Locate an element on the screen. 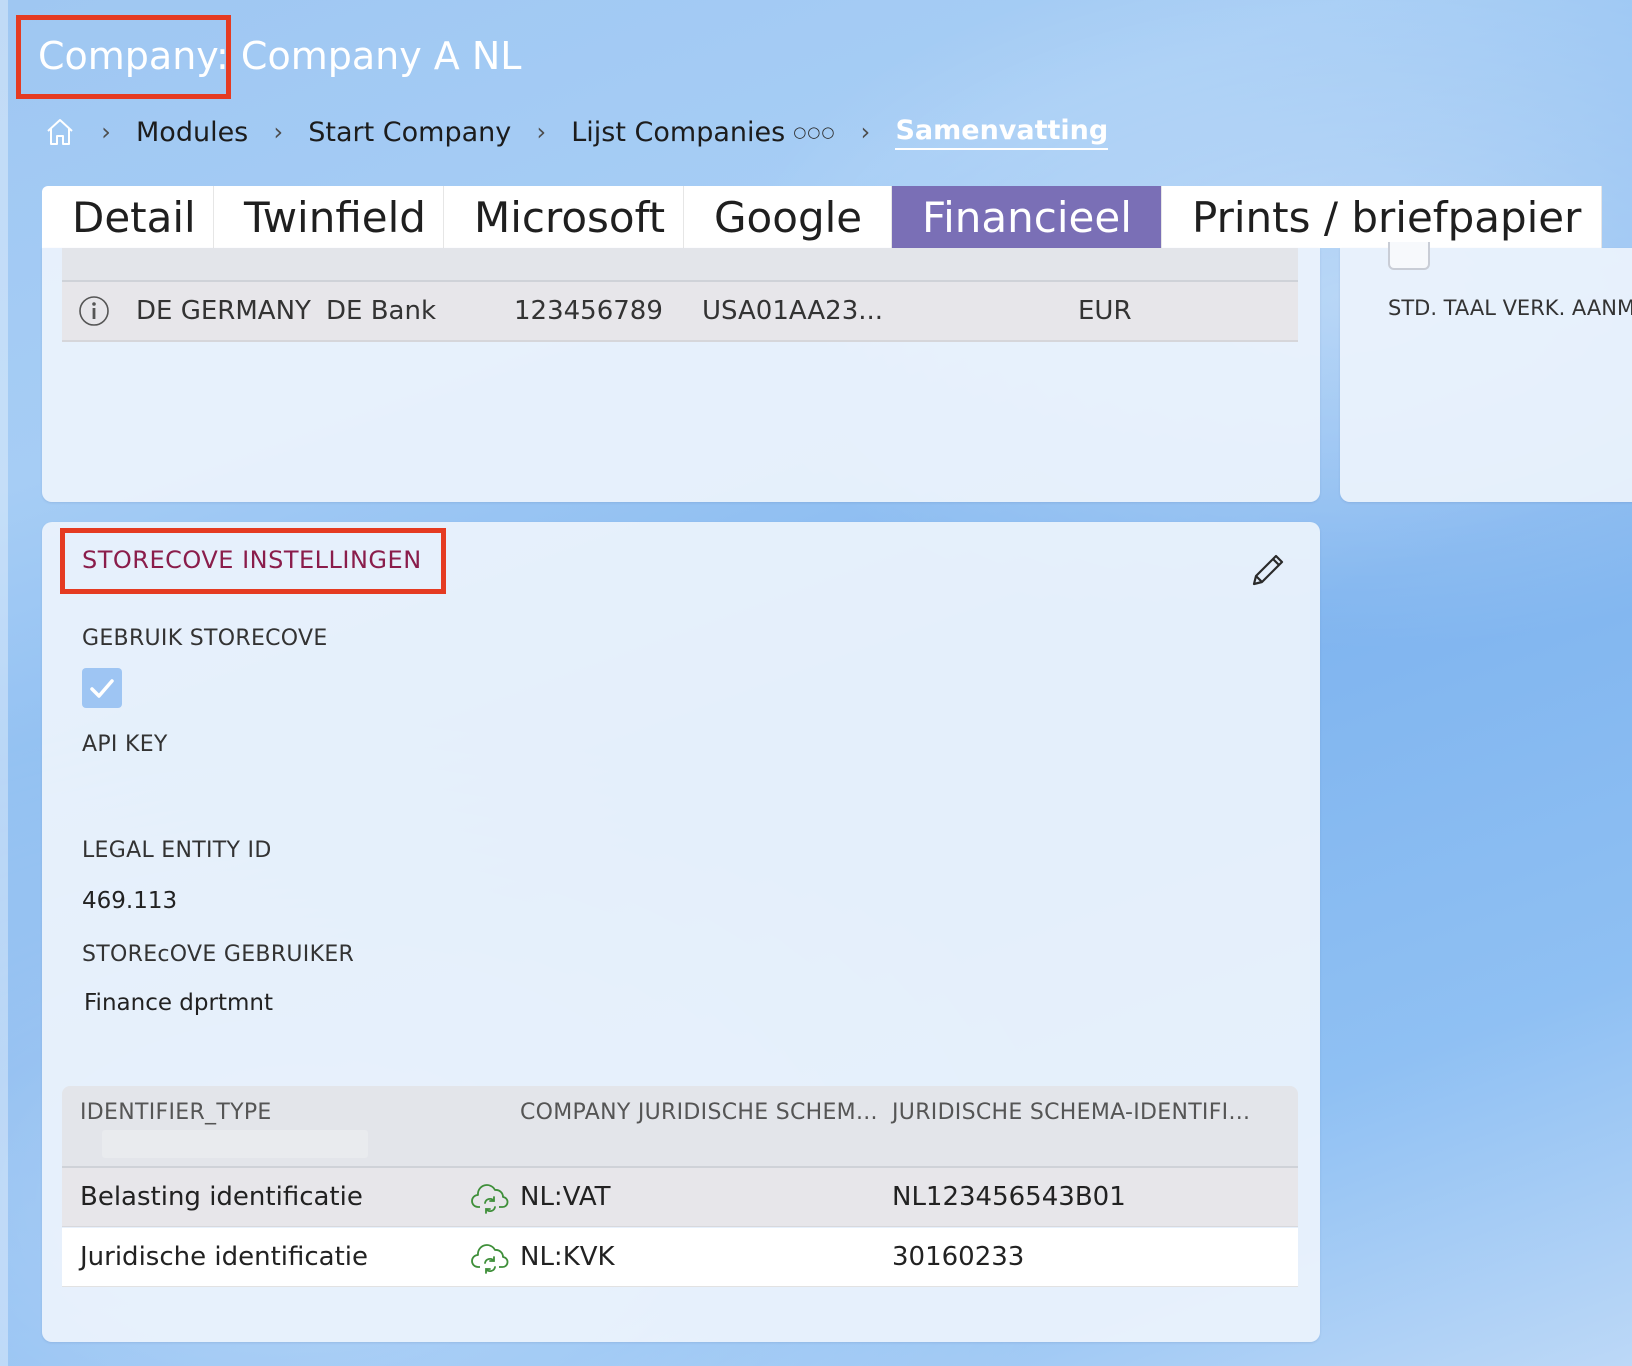  bank-currency: EUR is located at coordinates (1105, 311).